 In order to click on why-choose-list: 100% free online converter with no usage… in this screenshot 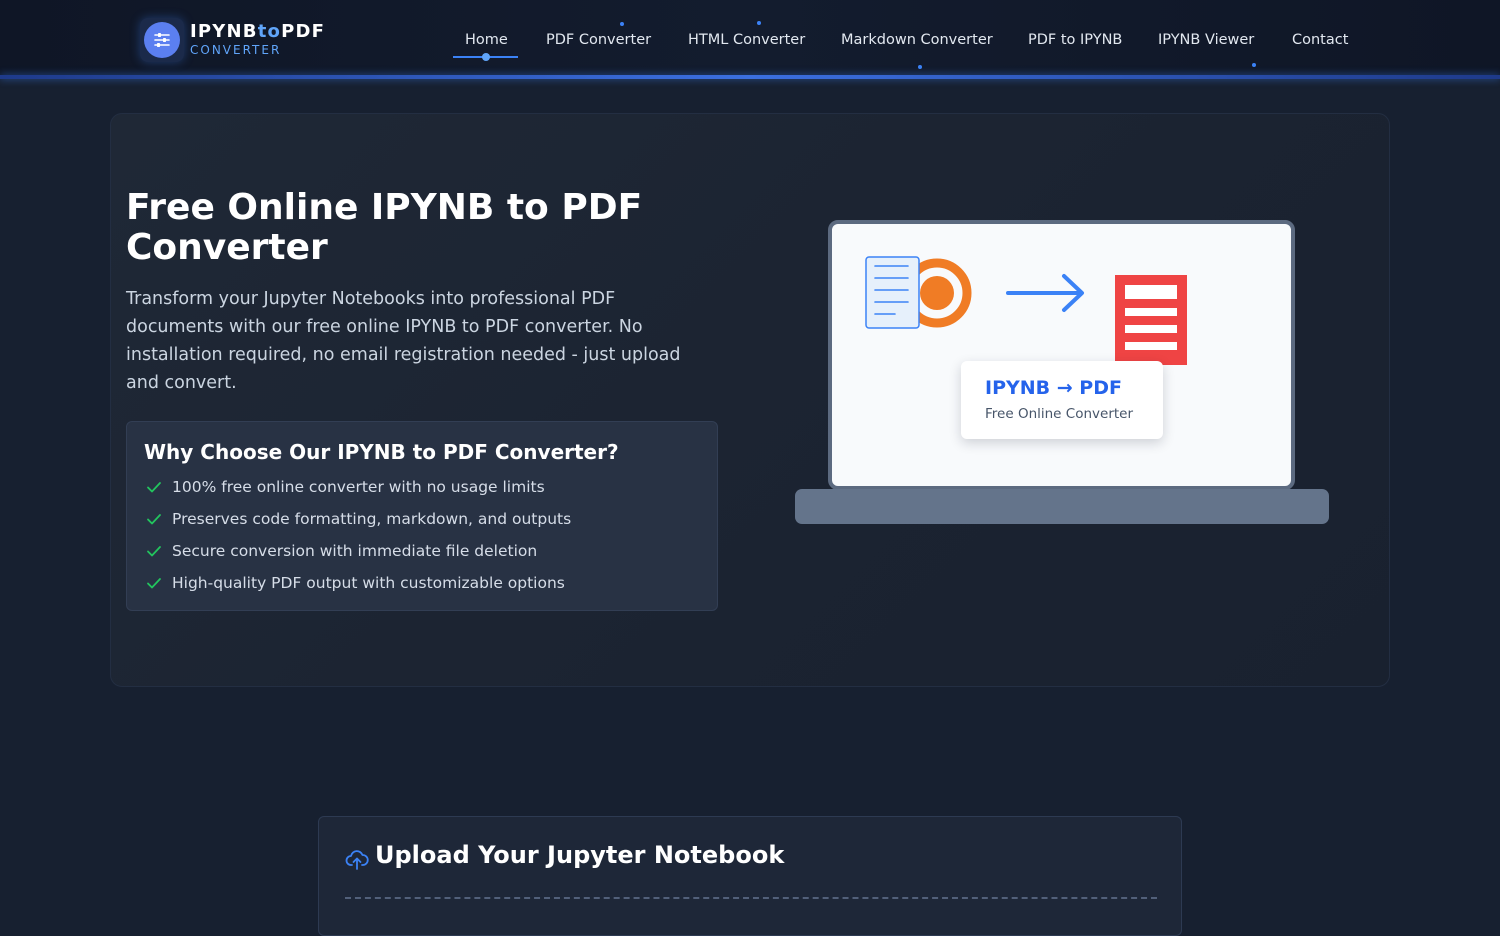, I will do `click(357, 540)`.